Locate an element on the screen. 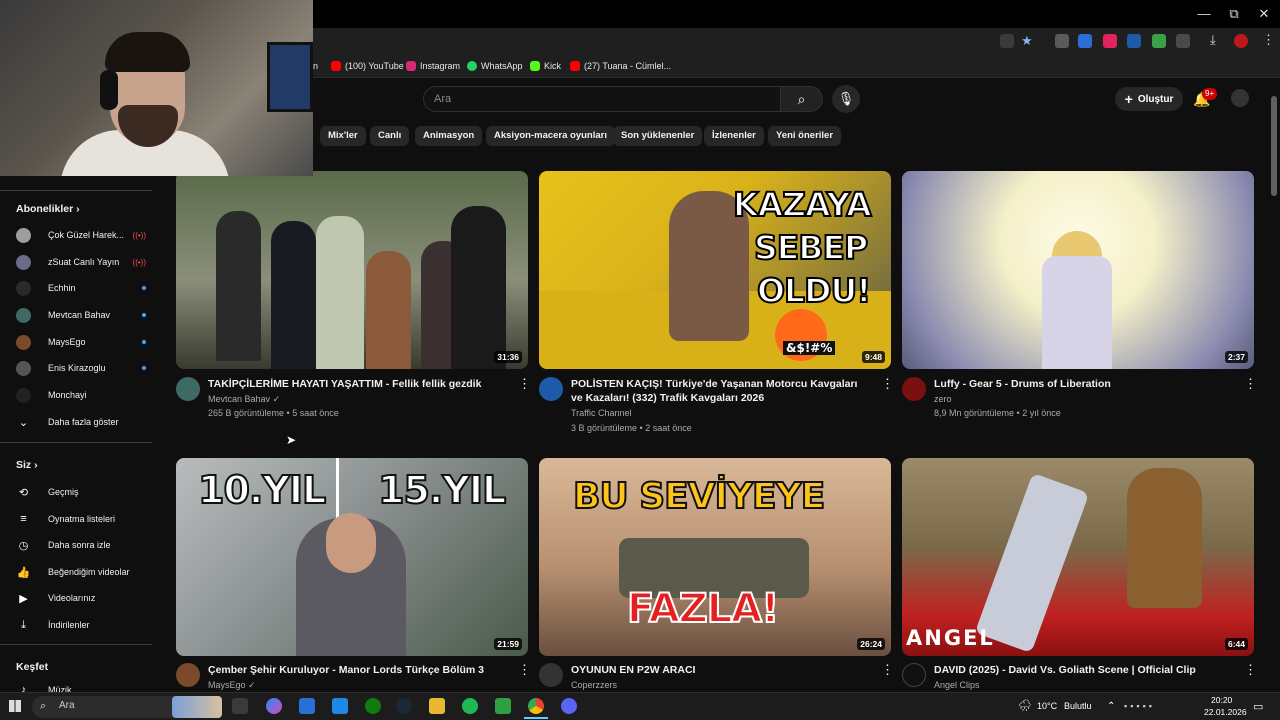  xbox-icon is located at coordinates (373, 706).